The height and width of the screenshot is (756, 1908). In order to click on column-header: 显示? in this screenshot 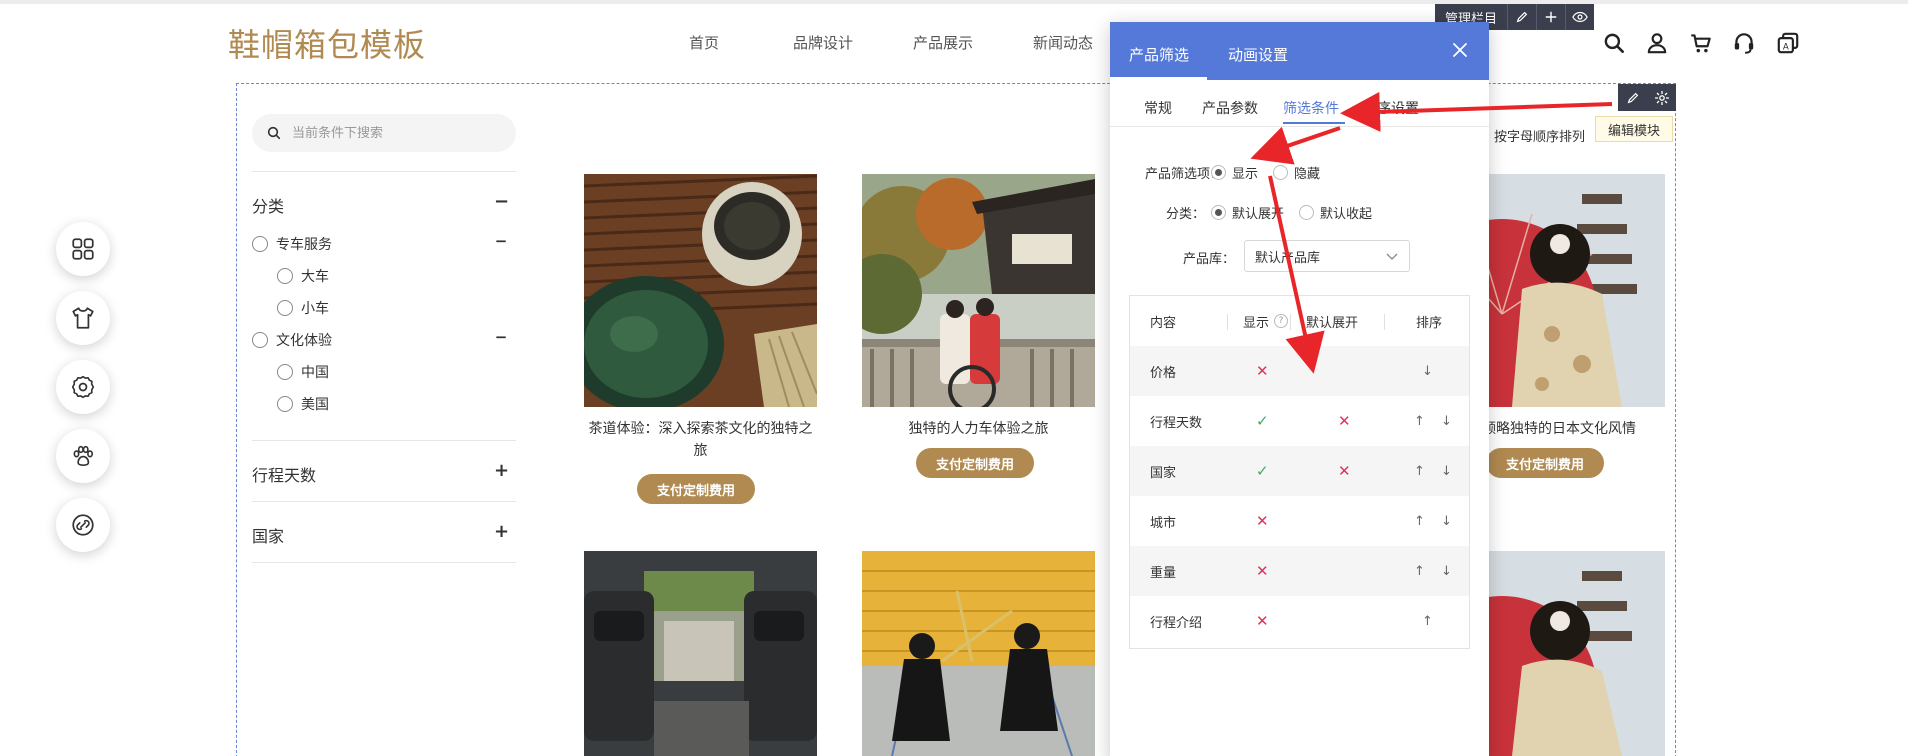, I will do `click(1266, 321)`.